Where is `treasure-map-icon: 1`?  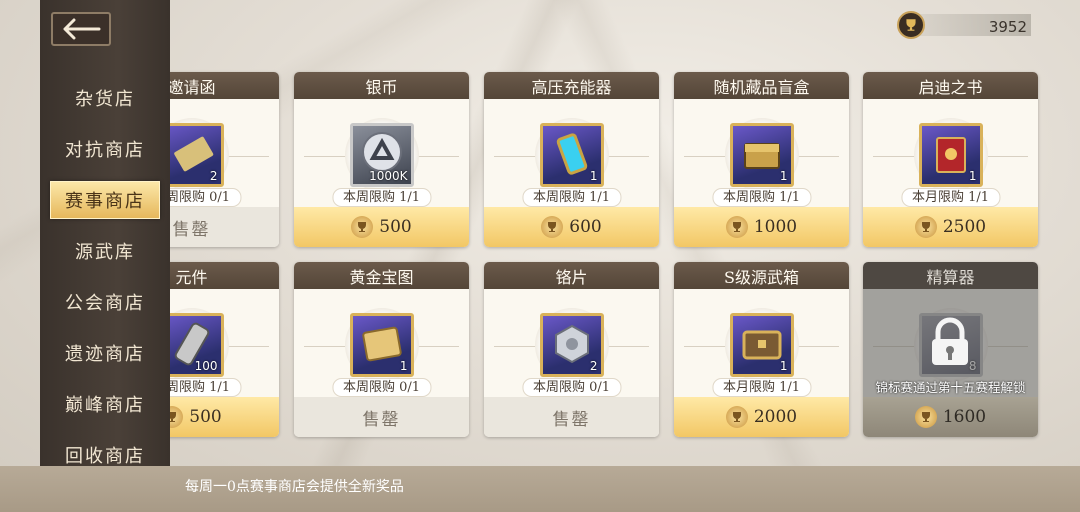
treasure-map-icon: 1 is located at coordinates (381, 345).